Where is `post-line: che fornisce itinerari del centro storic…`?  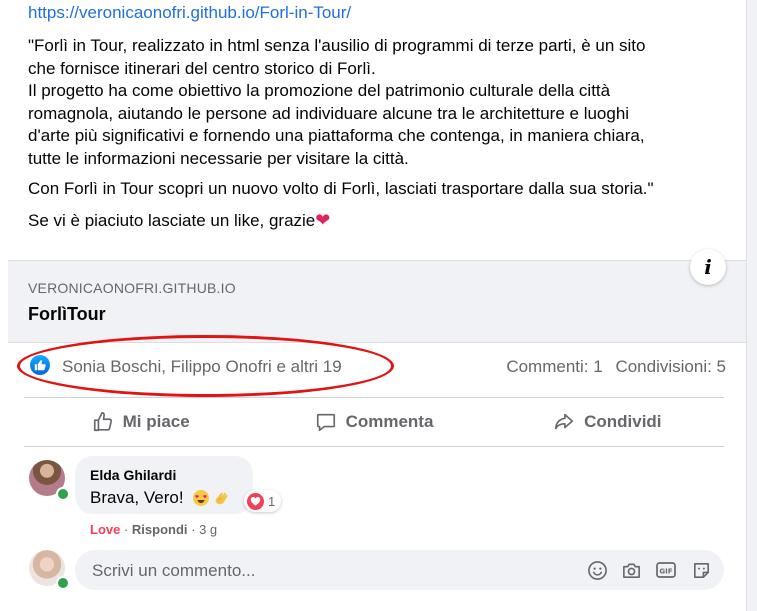
post-line: che fornisce itinerari del centro storic… is located at coordinates (202, 68).